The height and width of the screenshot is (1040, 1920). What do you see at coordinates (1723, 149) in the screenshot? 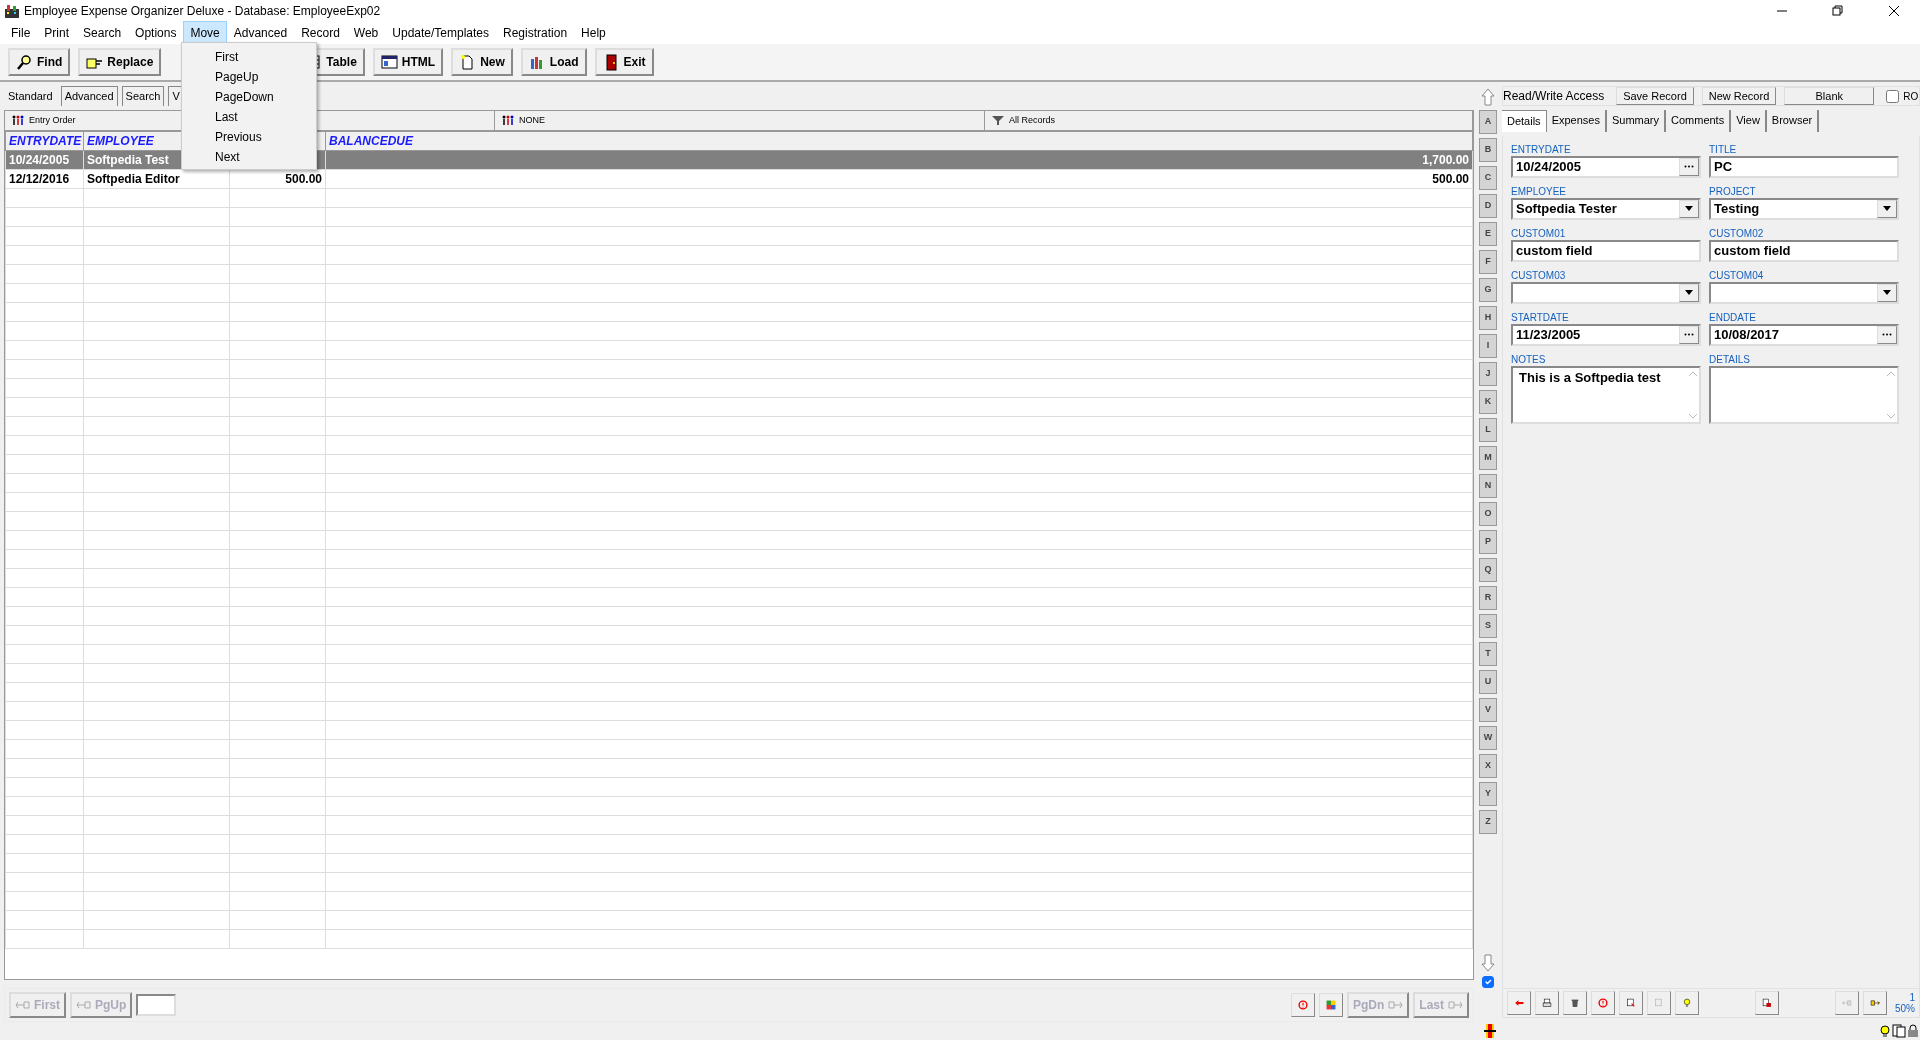
I see `field-label: TITLE` at bounding box center [1723, 149].